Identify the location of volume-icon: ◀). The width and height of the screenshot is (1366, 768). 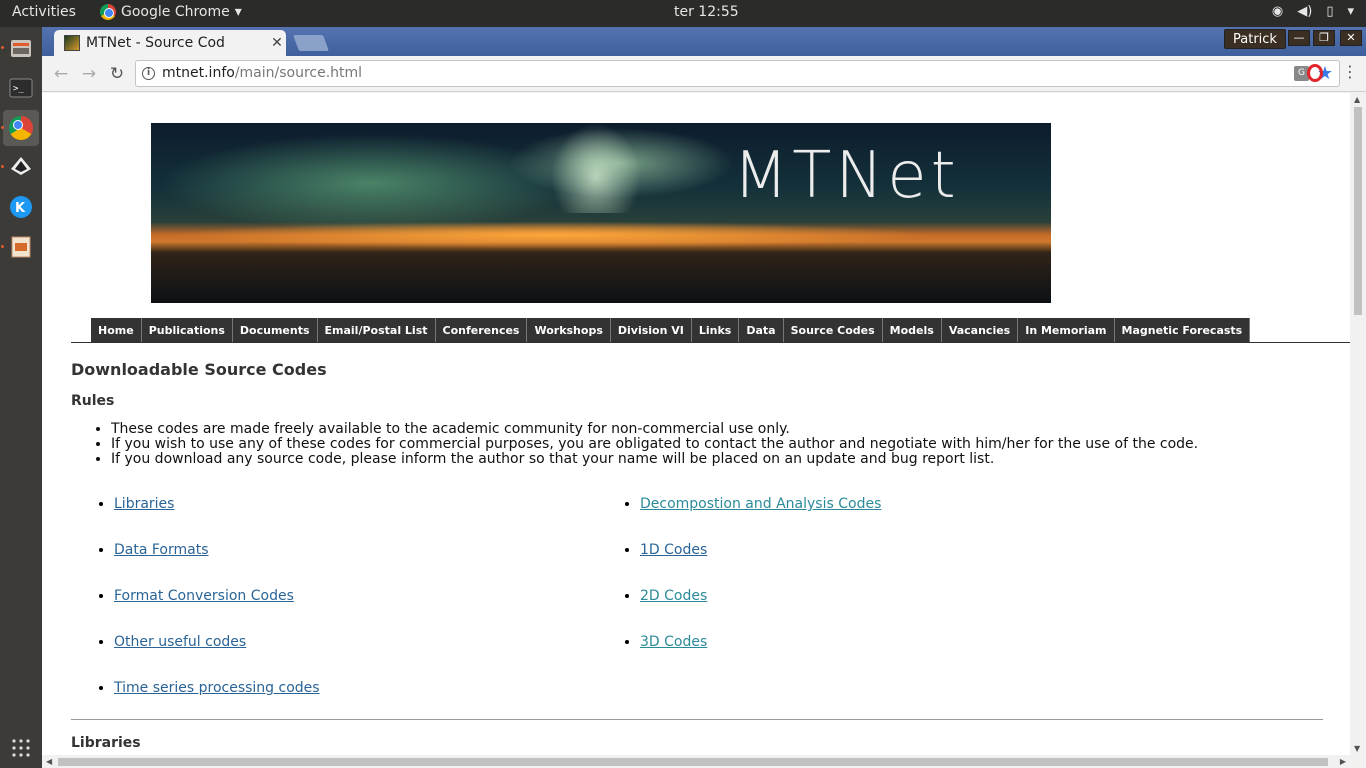
(1305, 11).